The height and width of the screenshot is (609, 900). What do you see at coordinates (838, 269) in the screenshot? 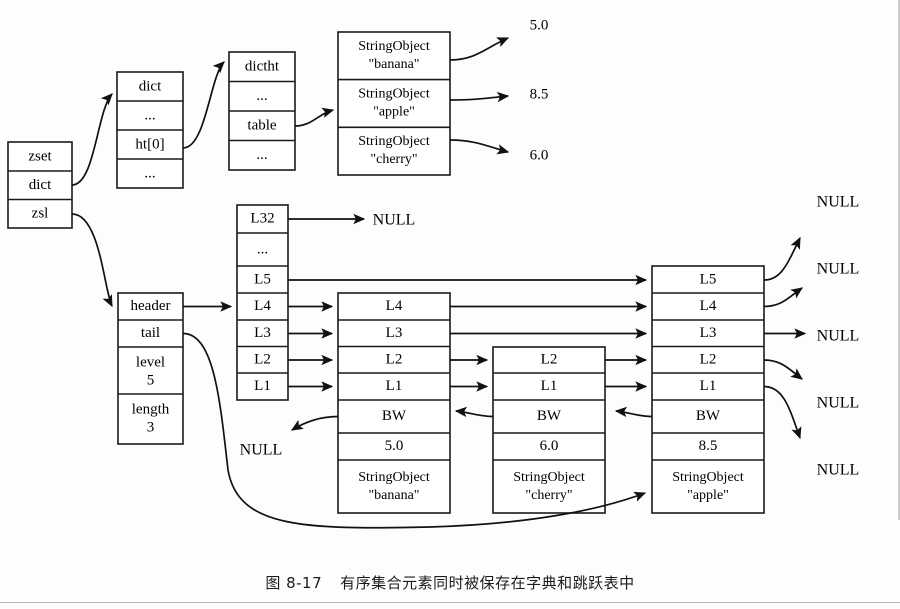
I see `null-label-right-1: NULL` at bounding box center [838, 269].